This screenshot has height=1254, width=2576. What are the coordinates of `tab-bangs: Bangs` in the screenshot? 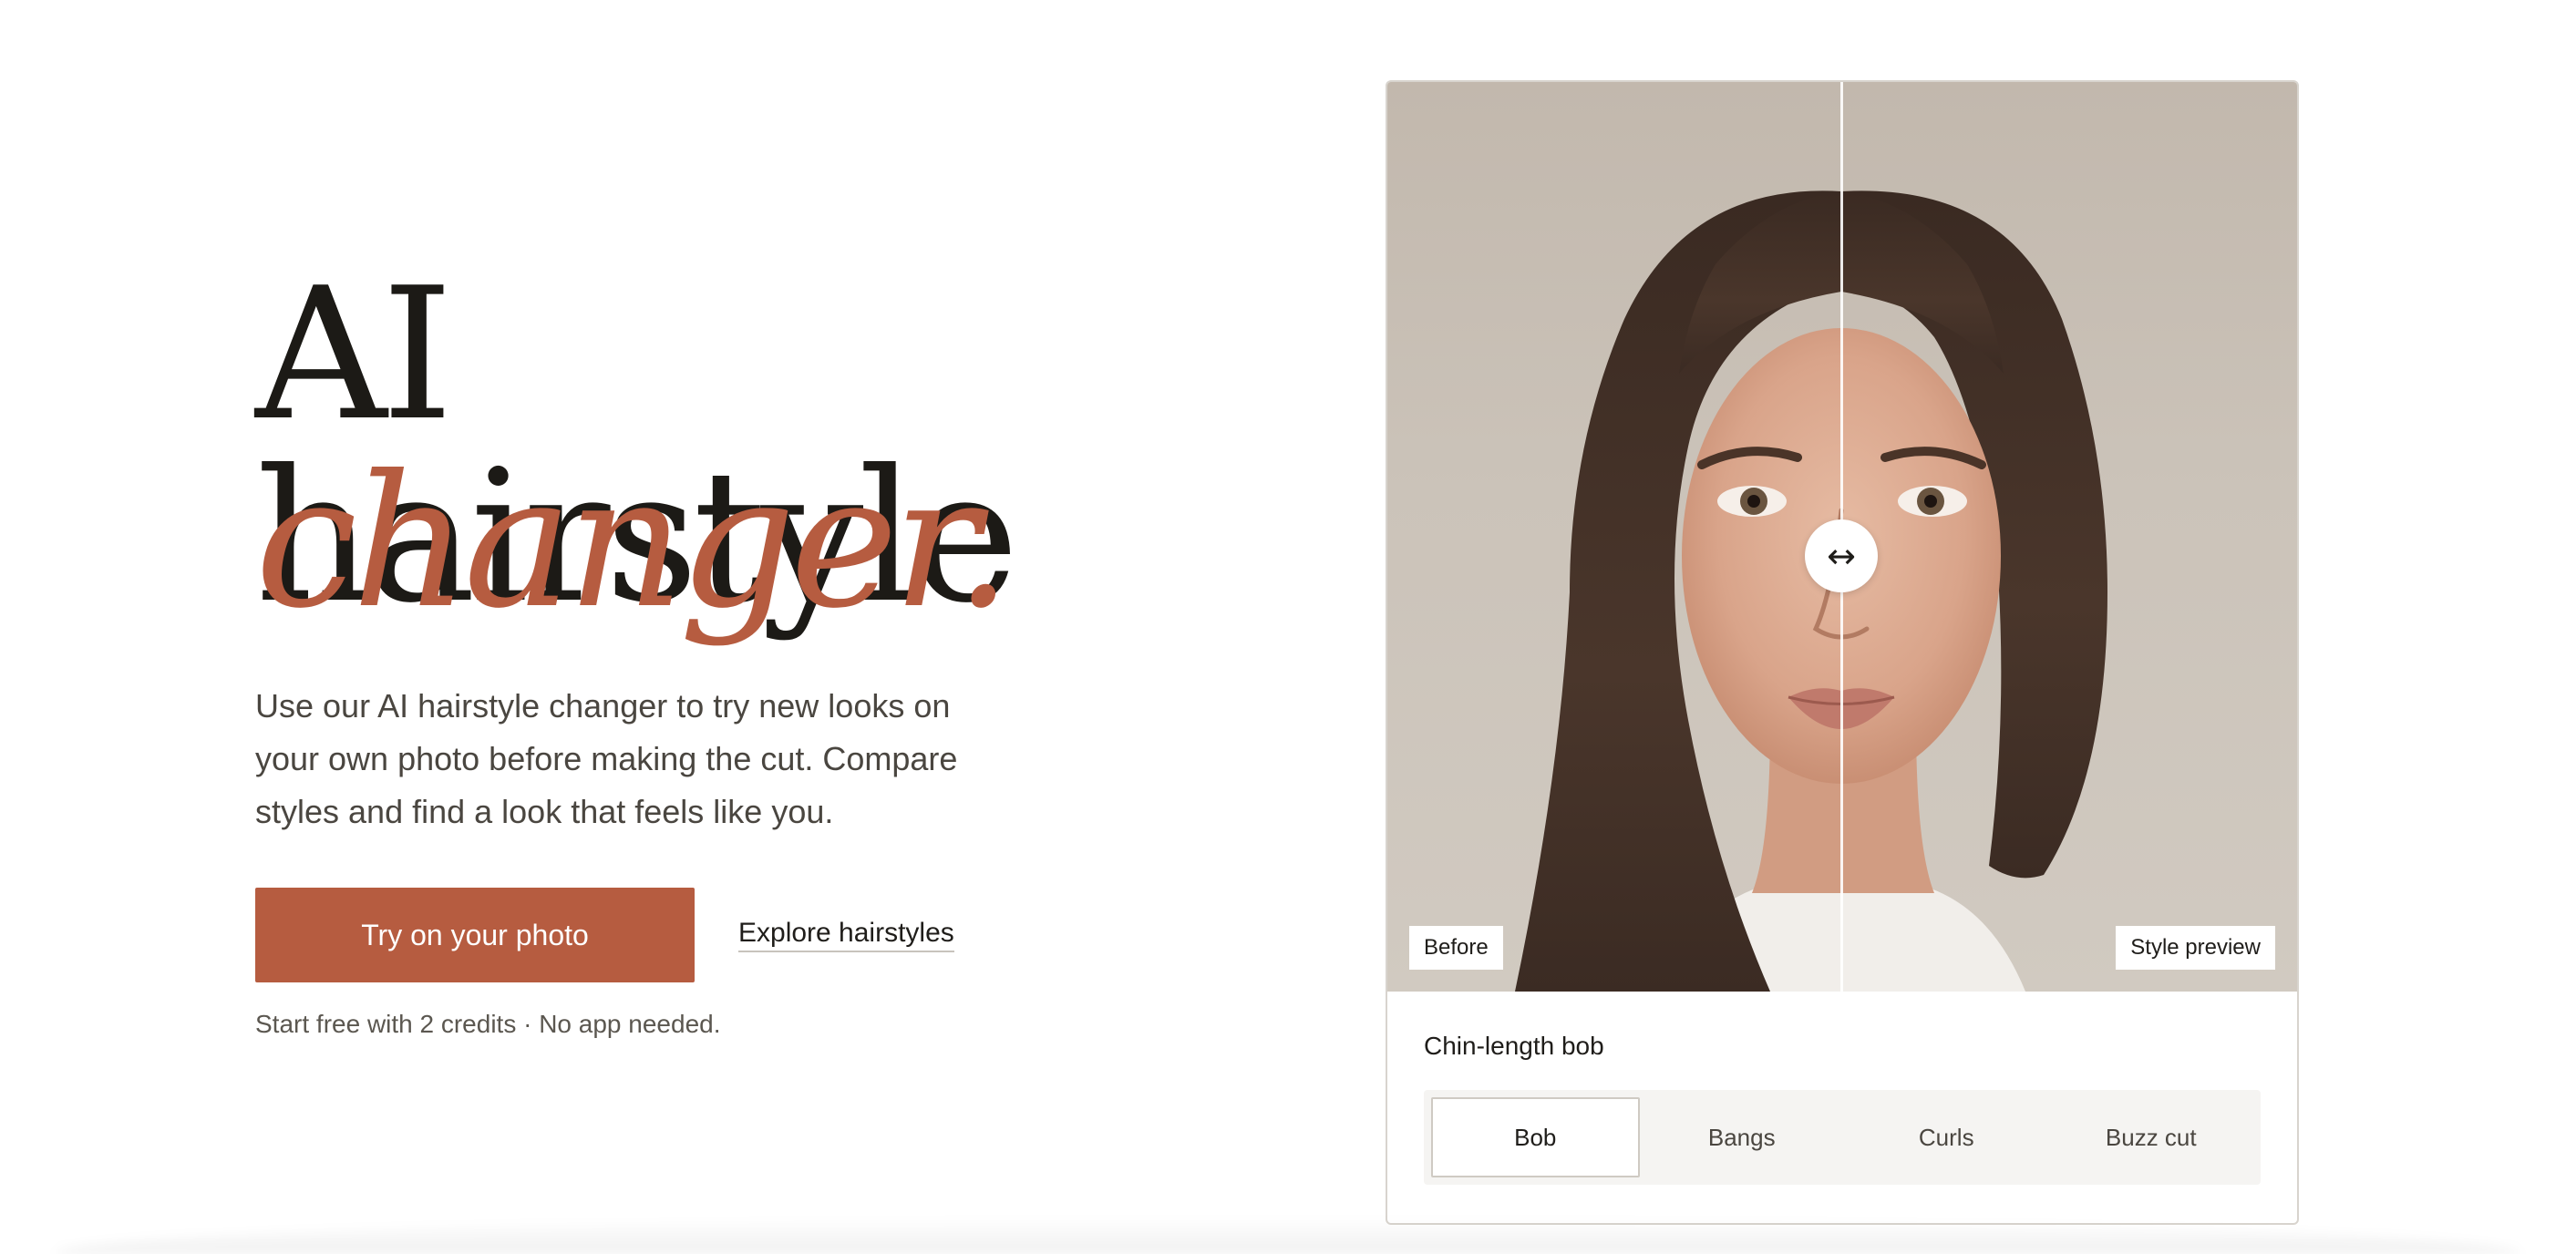 It's located at (1742, 1137).